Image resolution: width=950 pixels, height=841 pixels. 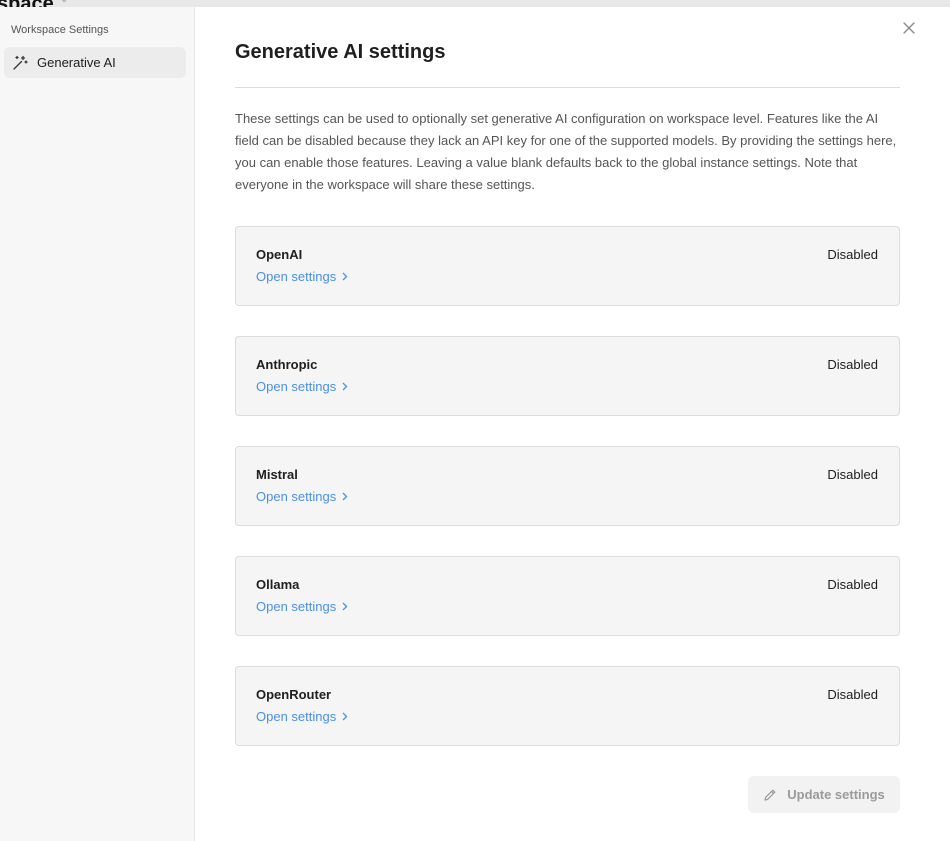 I want to click on background-app-strip, so click(x=475, y=3).